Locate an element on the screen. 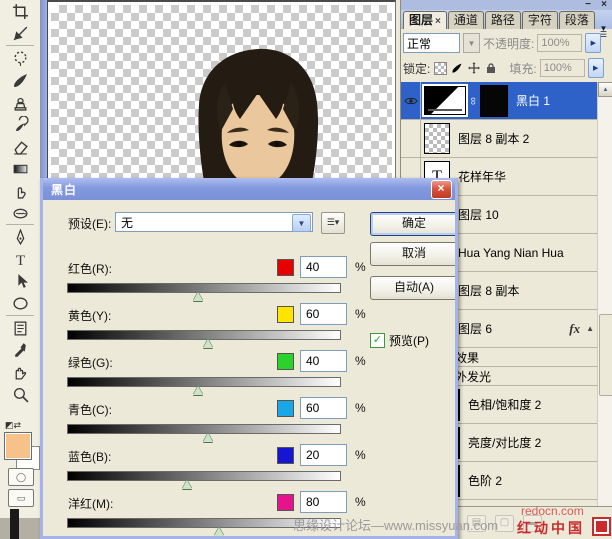 This screenshot has width=612, height=539. brush-tool-icon is located at coordinates (20, 80).